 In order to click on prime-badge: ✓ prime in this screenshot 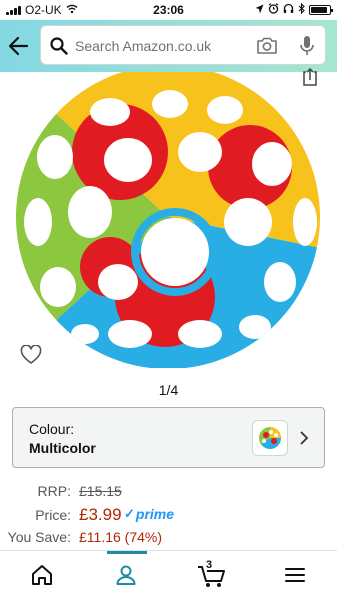, I will do `click(149, 514)`.